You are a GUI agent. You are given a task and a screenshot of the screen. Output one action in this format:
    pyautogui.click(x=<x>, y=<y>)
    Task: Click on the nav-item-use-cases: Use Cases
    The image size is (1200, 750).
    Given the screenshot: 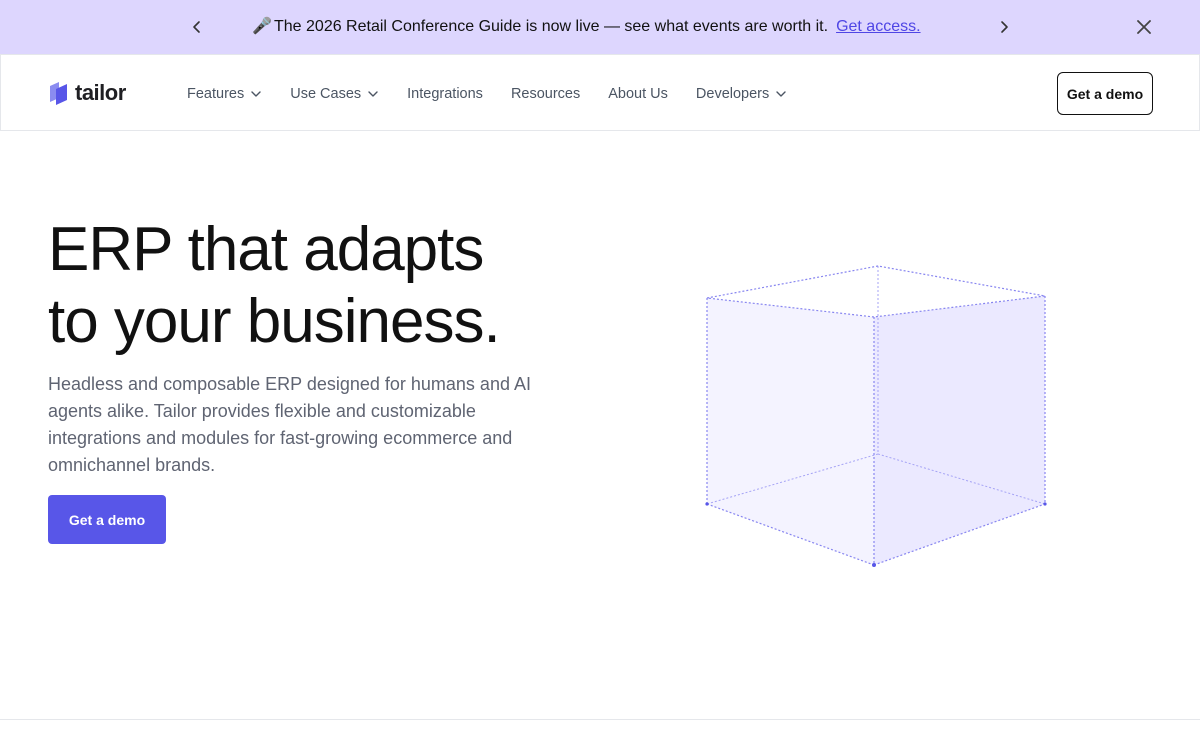 What is the action you would take?
    pyautogui.click(x=334, y=94)
    